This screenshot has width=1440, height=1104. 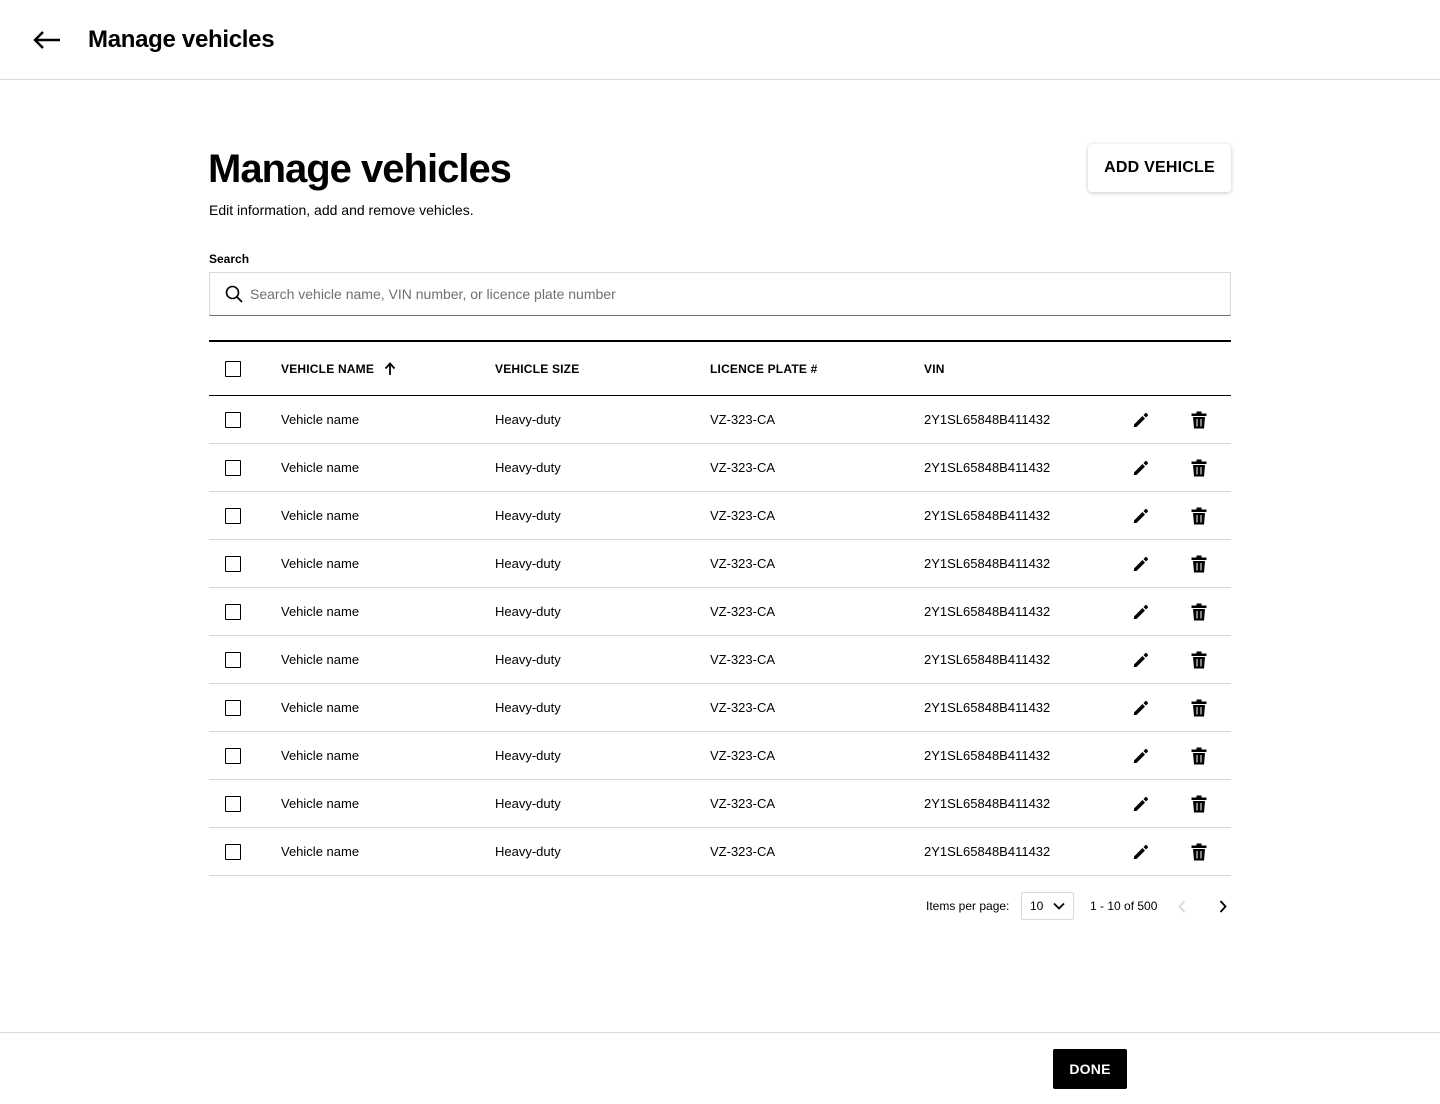 I want to click on pagination: Items per page: 10 1 - 10 of 500, so click(x=1078, y=906).